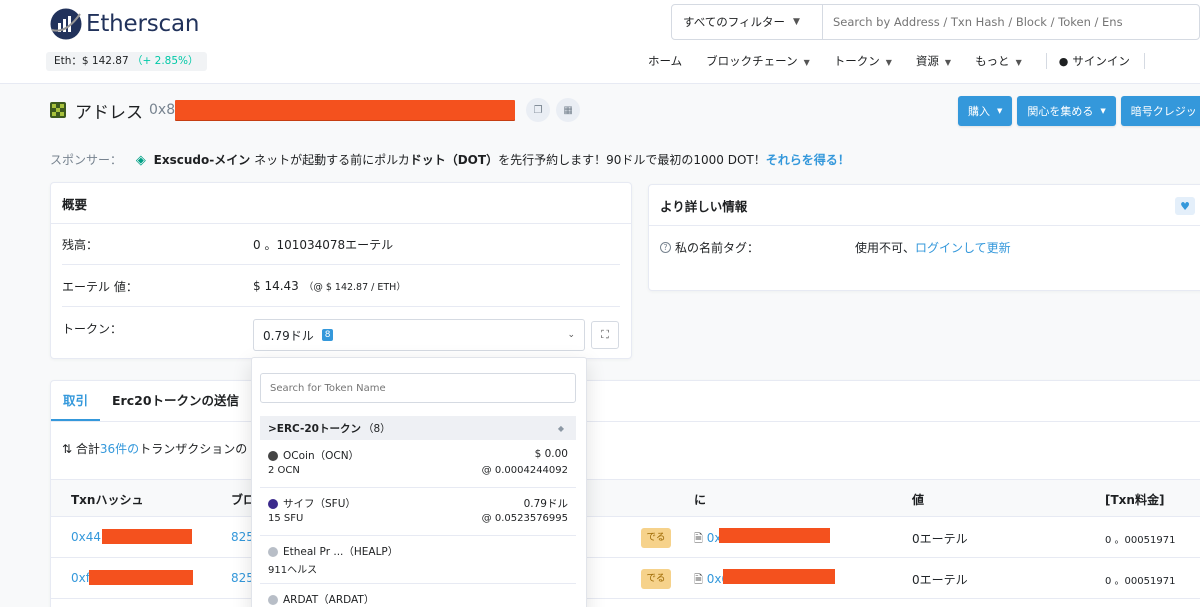  I want to click on tx-summary: ⇅ 合計36件のトランザクションの, so click(154, 448).